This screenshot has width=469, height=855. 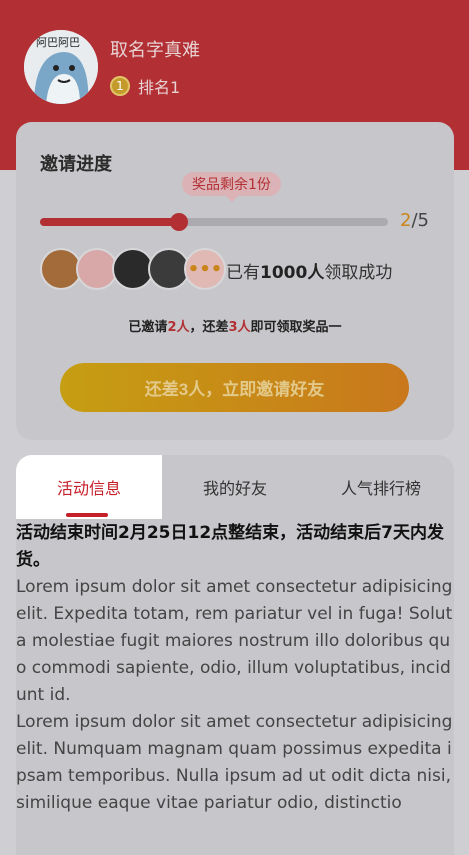 What do you see at coordinates (243, 273) in the screenshot?
I see `claim-prefix: 已有` at bounding box center [243, 273].